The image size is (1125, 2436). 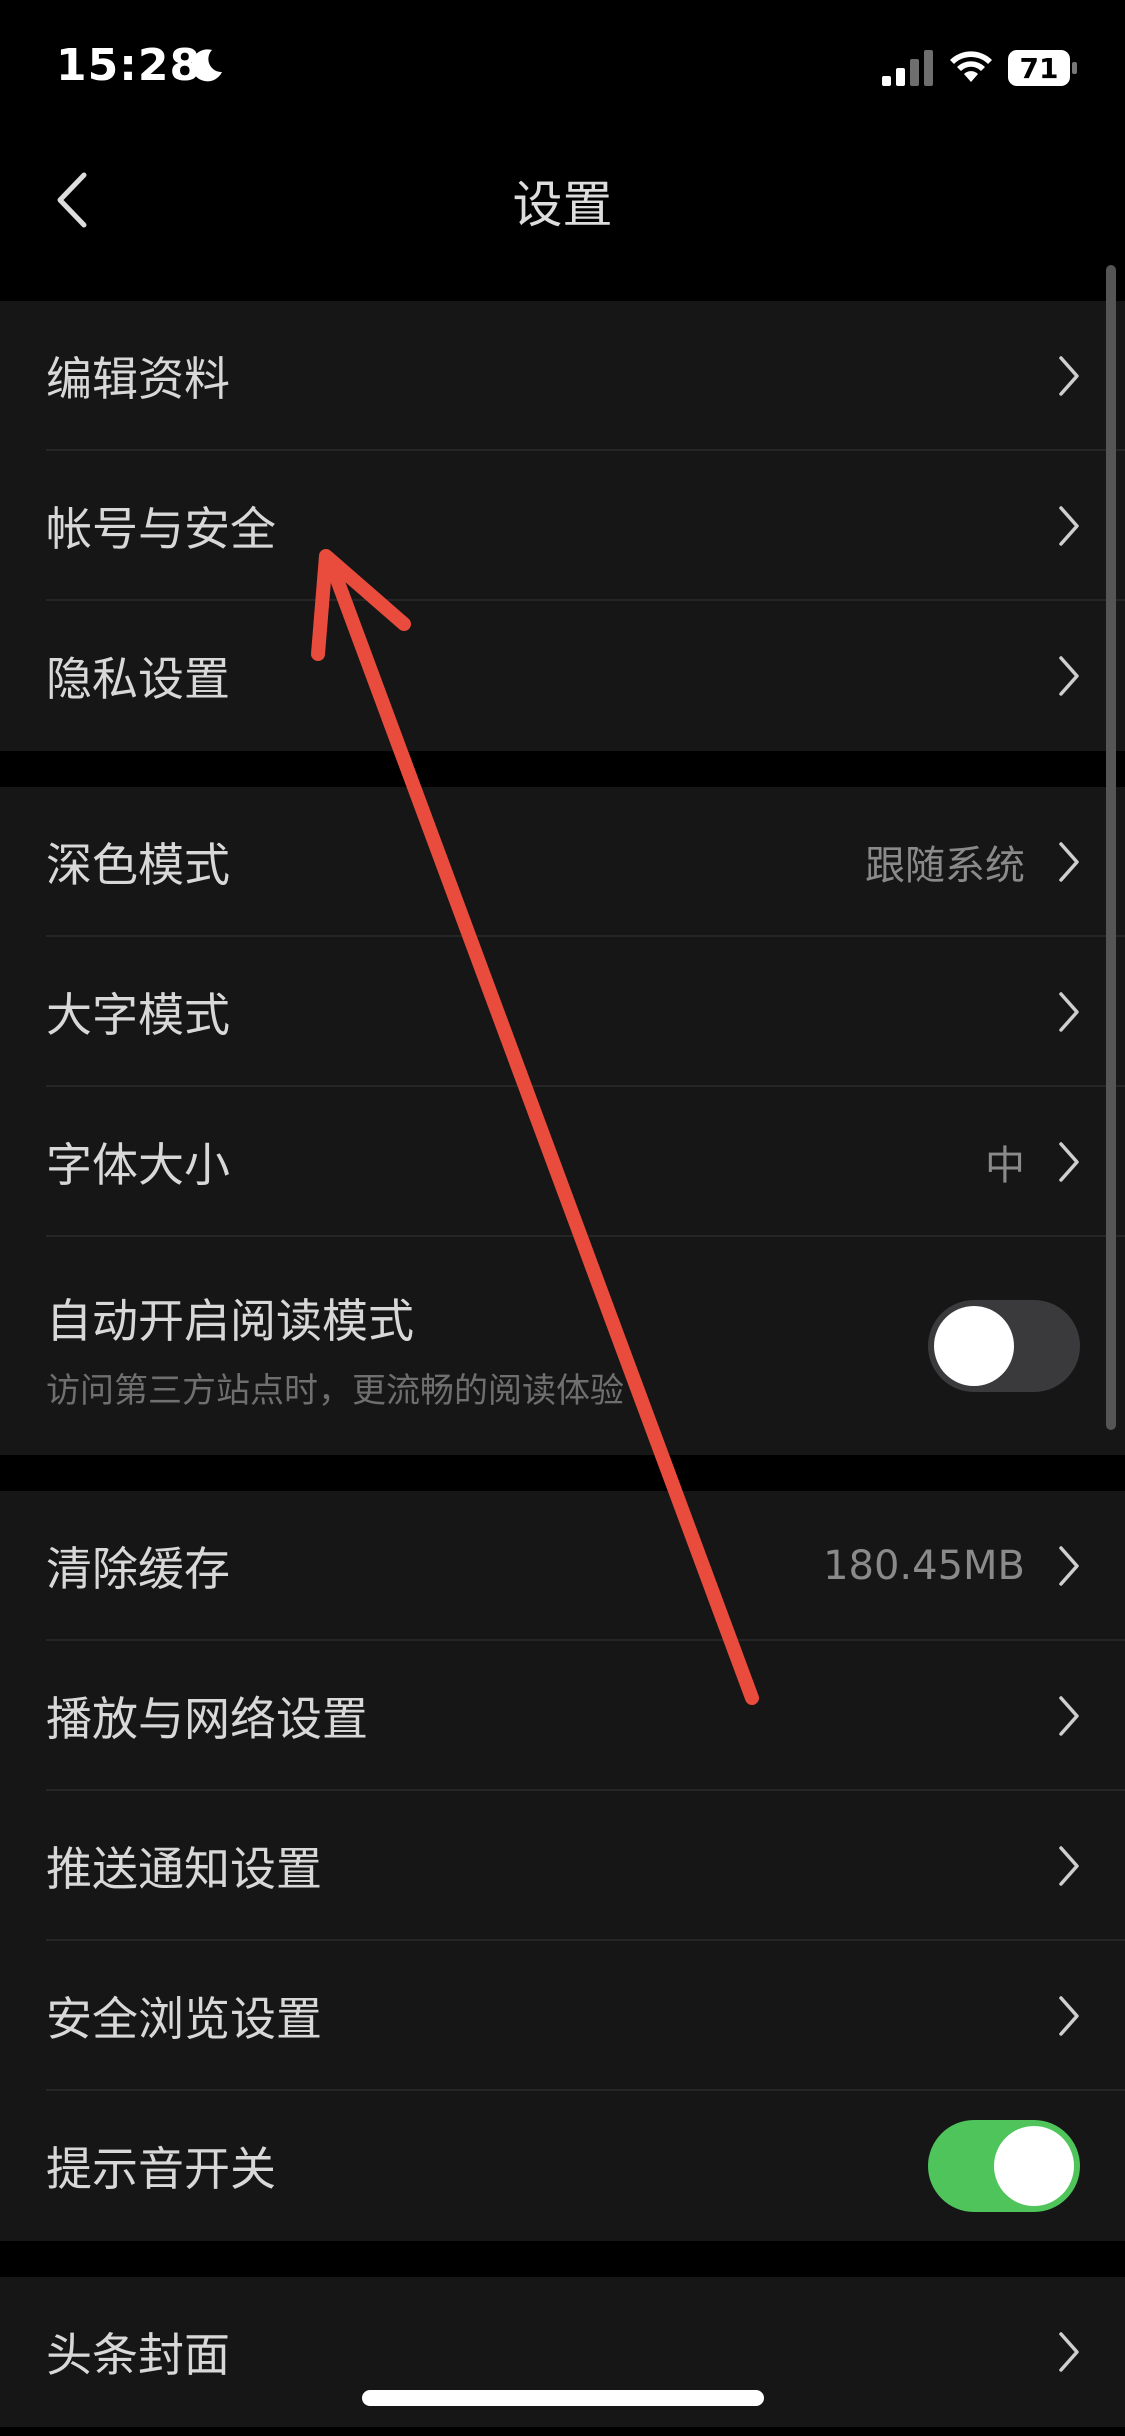 I want to click on cellular-signal-icon, so click(x=907, y=68).